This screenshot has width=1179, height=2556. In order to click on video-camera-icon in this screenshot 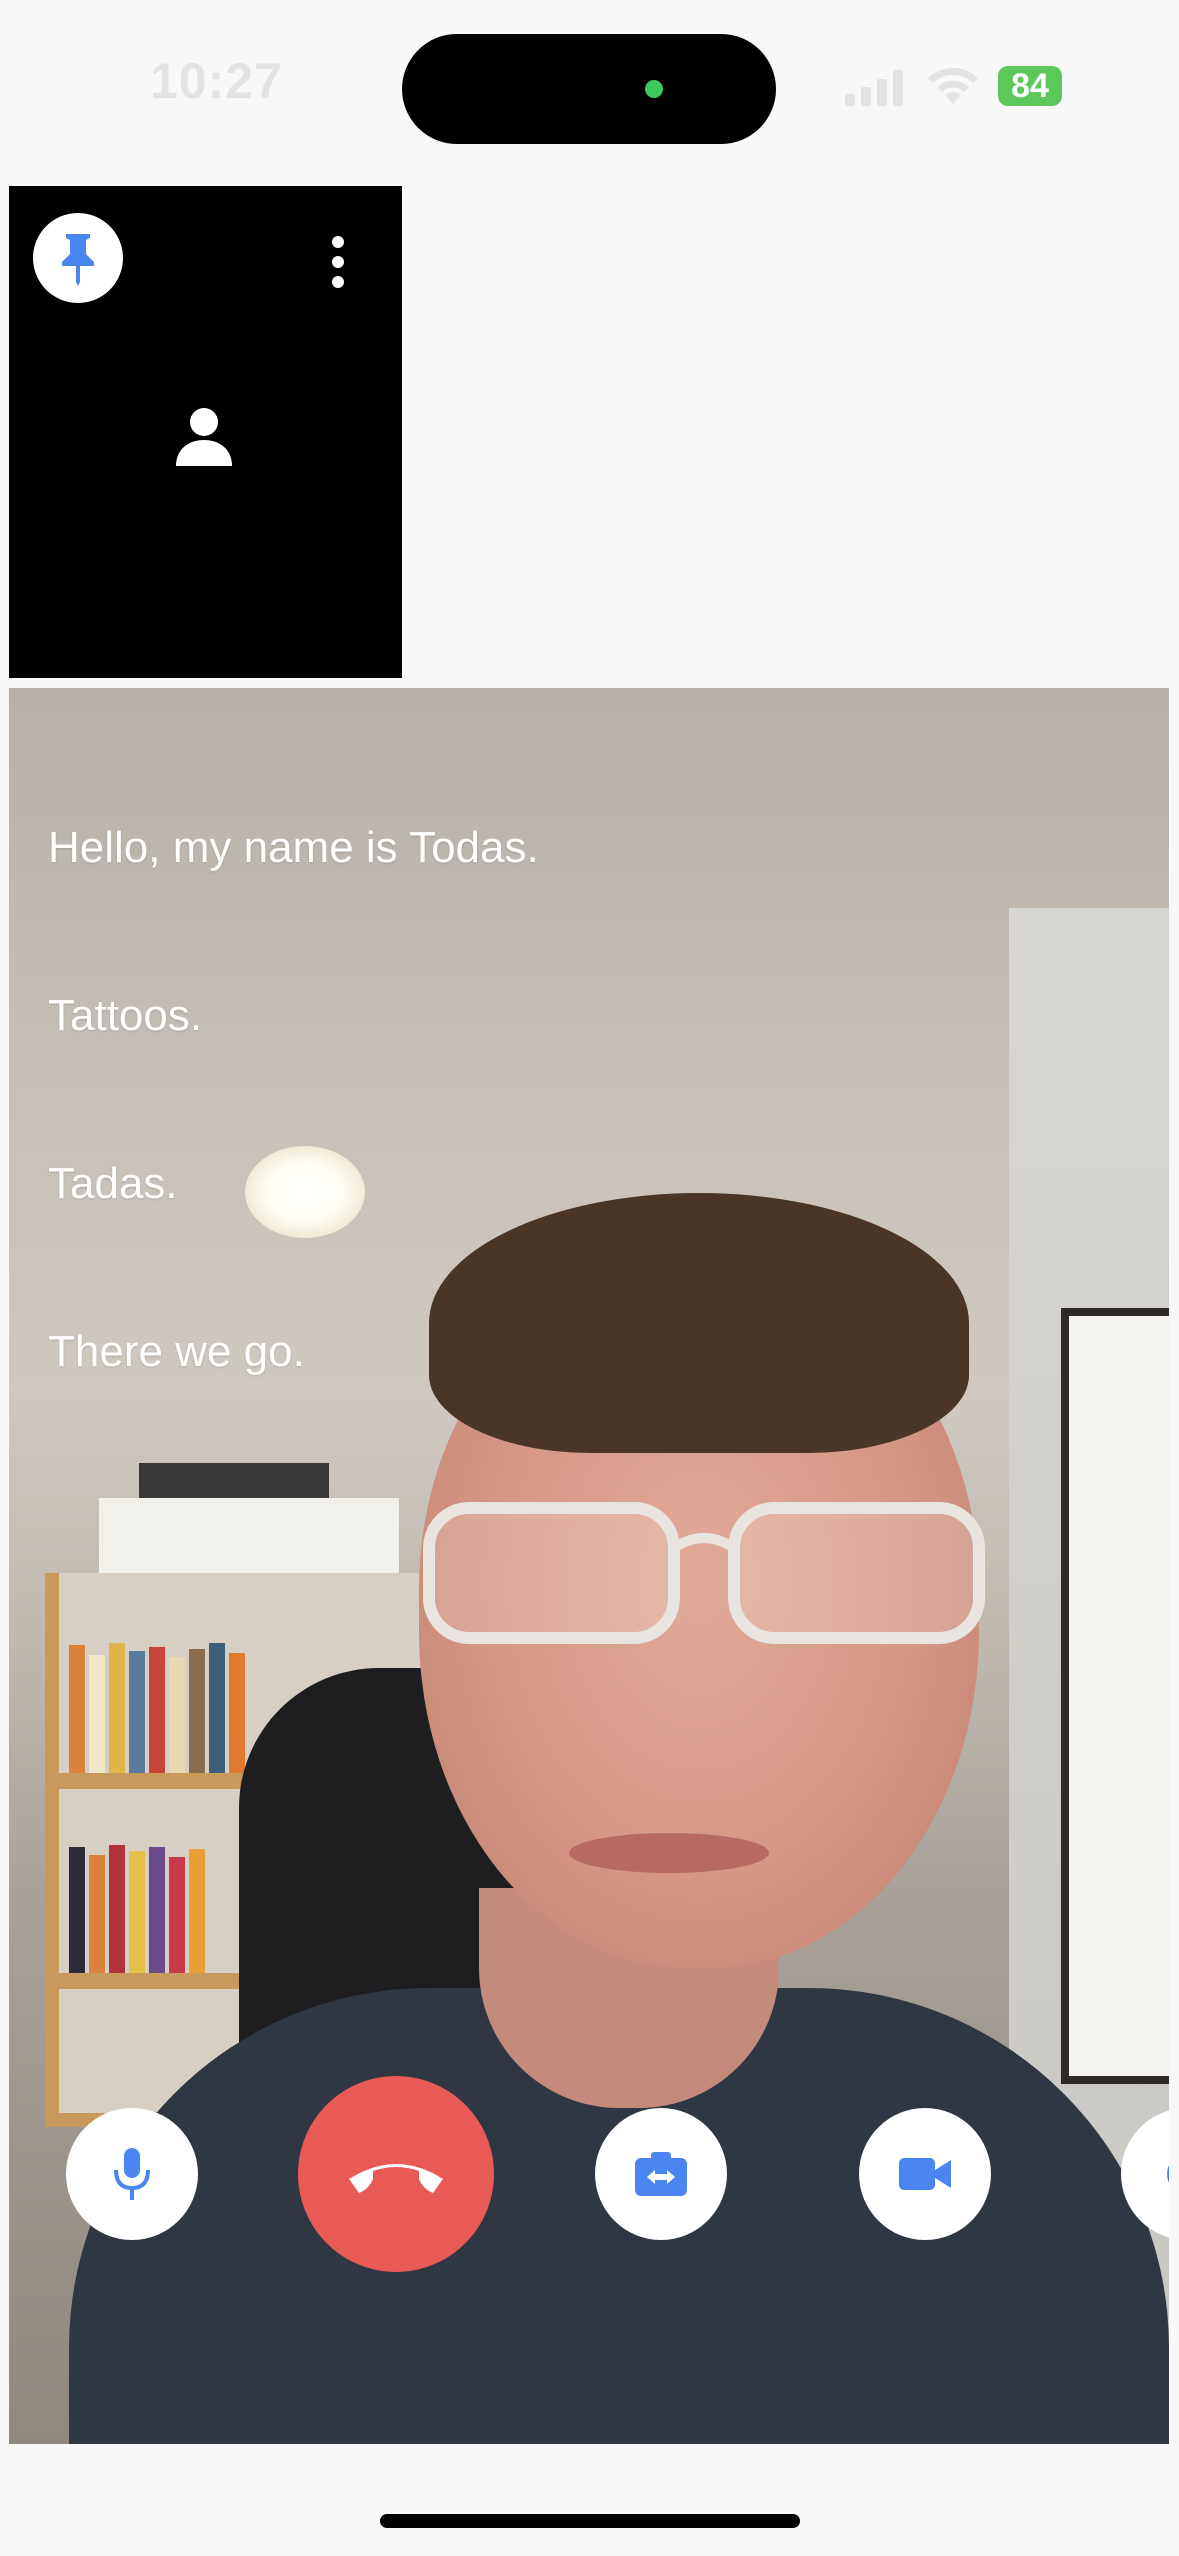, I will do `click(925, 2174)`.